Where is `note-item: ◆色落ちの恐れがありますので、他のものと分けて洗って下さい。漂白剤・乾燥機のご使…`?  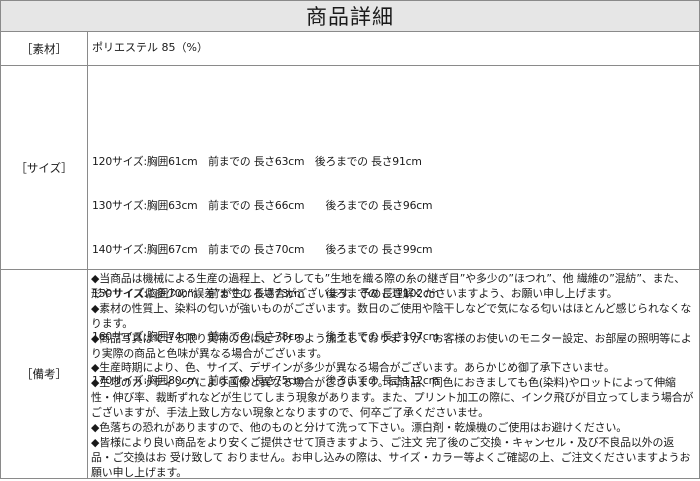
note-item: ◆色落ちの恐れがありますので、他のものと分けて洗って下さい。漂白剤・乾燥機のご使… is located at coordinates (359, 428).